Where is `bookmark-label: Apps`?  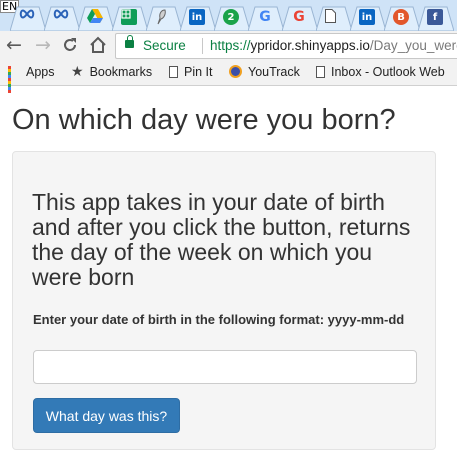 bookmark-label: Apps is located at coordinates (40, 72).